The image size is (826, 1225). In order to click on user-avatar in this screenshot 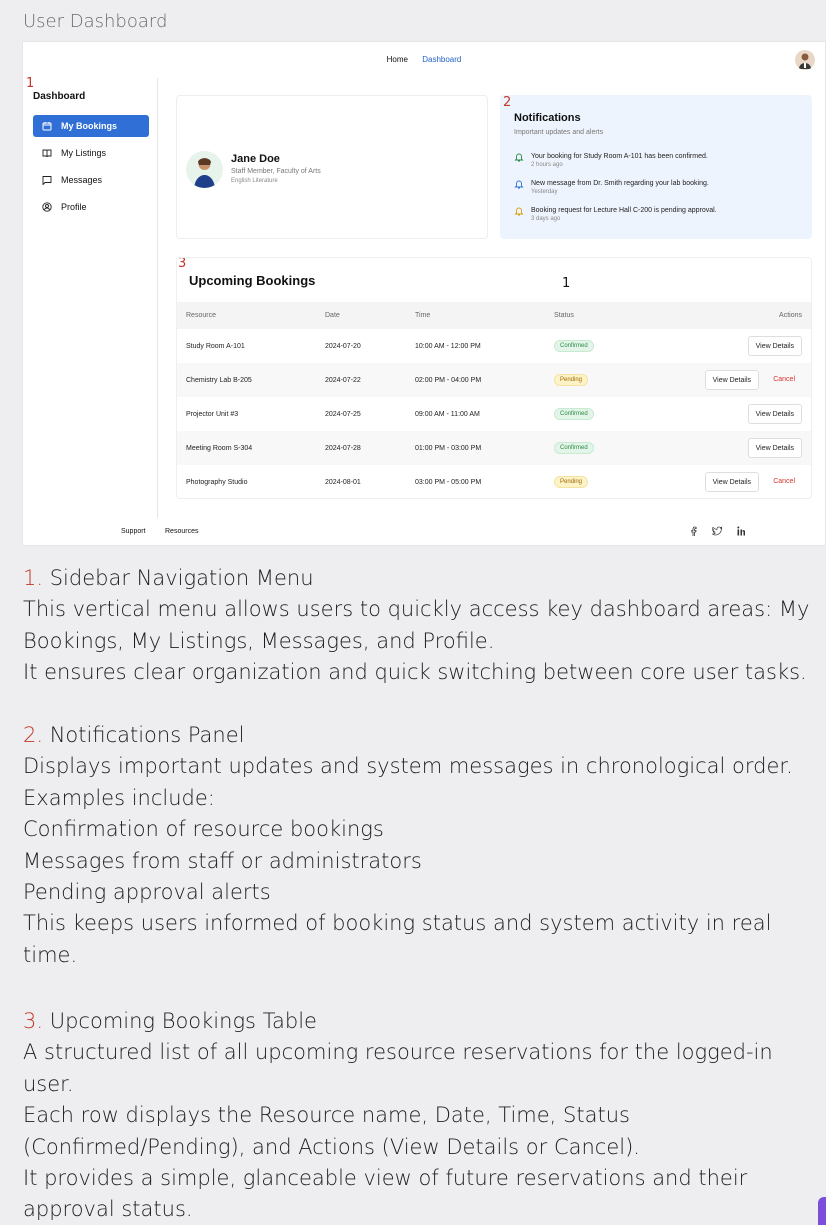, I will do `click(805, 60)`.